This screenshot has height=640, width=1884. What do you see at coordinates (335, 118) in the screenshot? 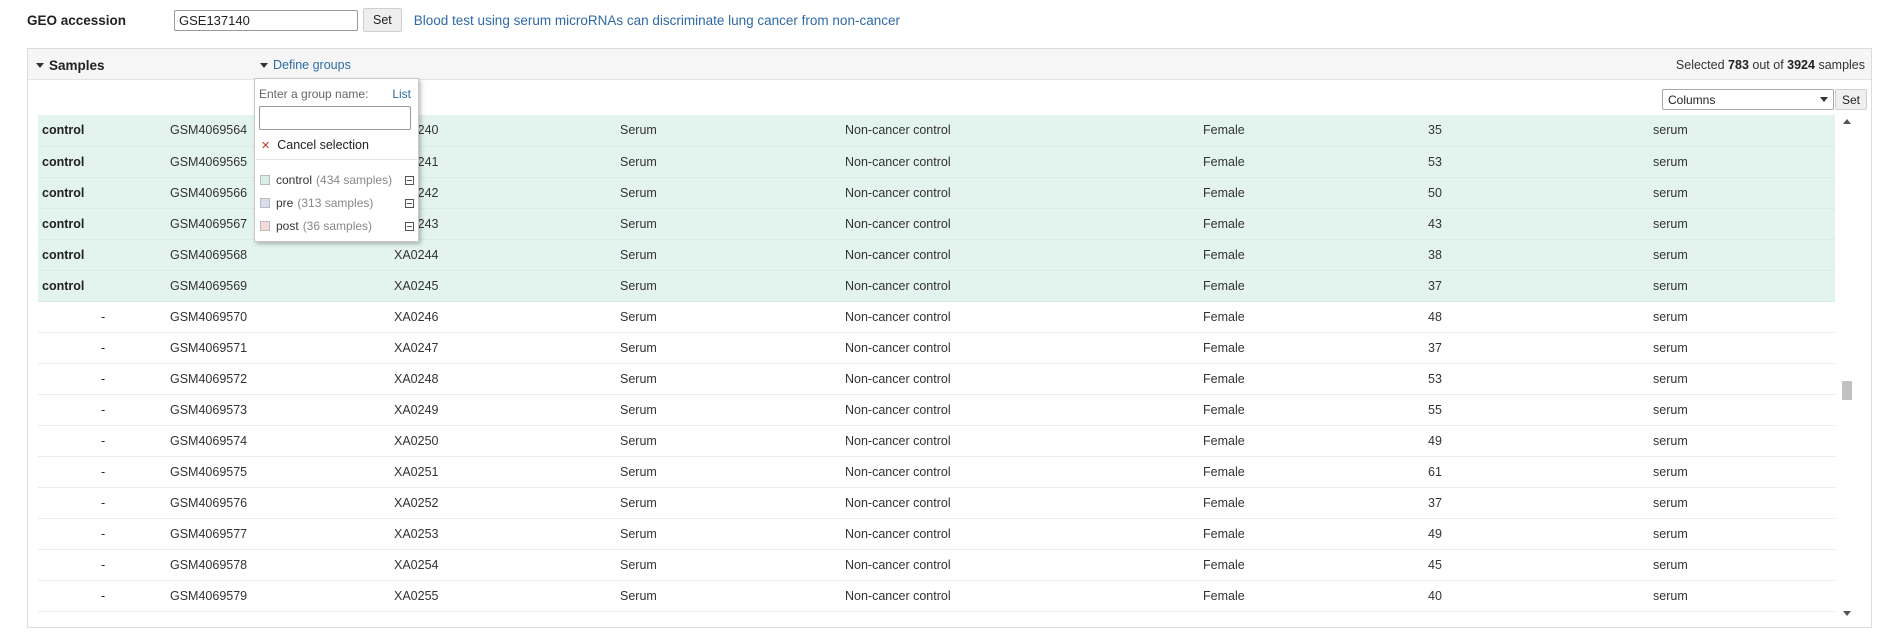
I see `group-name-input` at bounding box center [335, 118].